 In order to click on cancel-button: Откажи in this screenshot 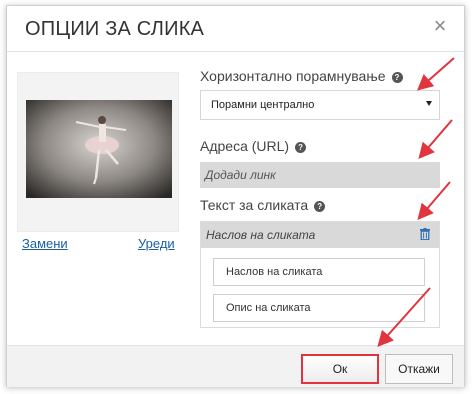, I will do `click(419, 369)`.